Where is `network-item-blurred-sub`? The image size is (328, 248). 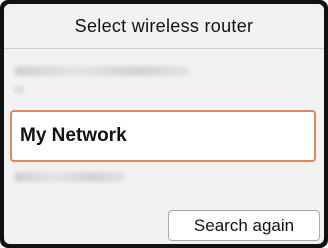 network-item-blurred-sub is located at coordinates (19, 90).